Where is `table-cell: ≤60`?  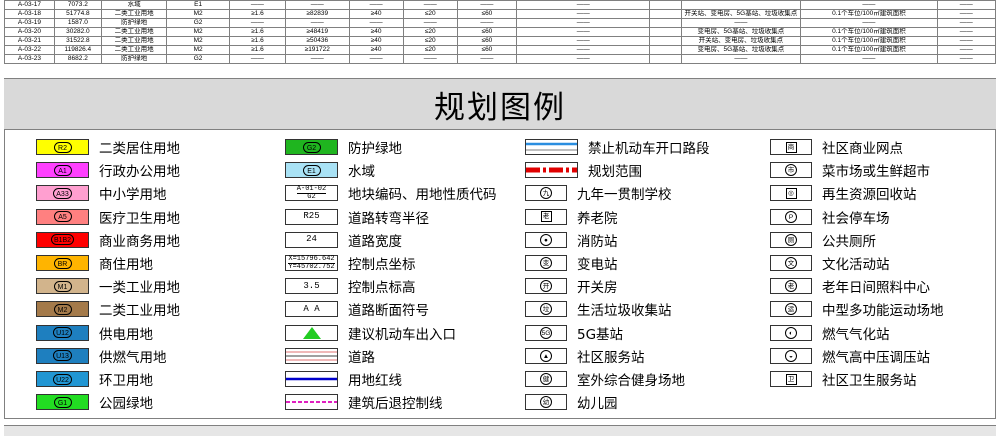 table-cell: ≤60 is located at coordinates (487, 50).